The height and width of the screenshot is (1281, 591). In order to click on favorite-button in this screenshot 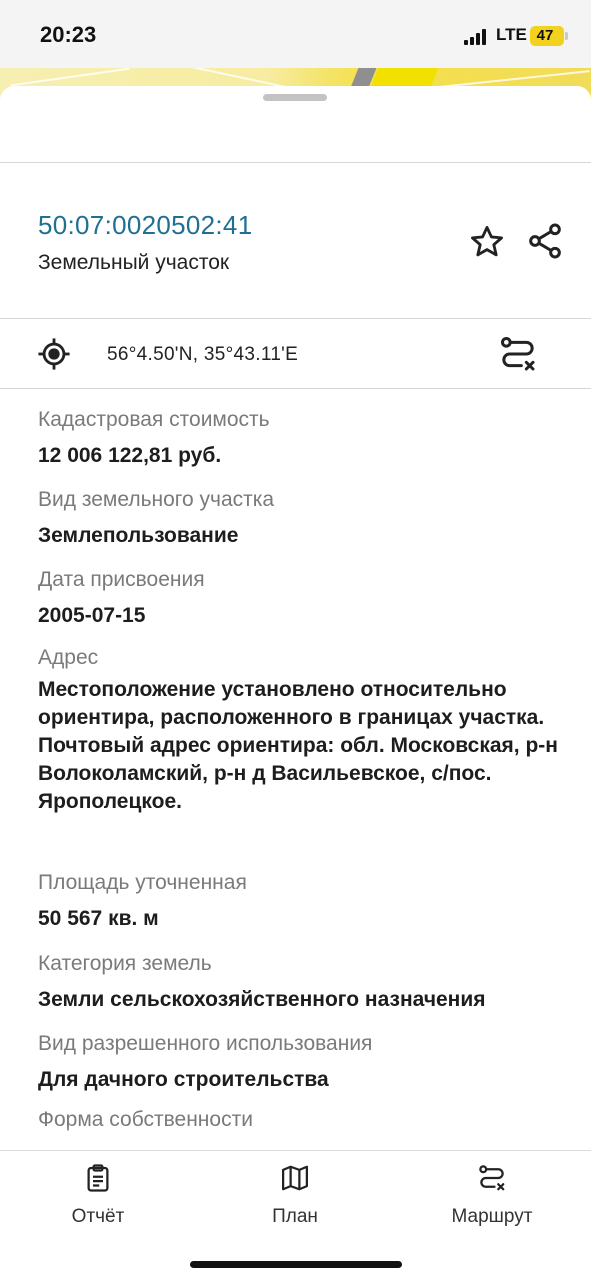, I will do `click(487, 242)`.